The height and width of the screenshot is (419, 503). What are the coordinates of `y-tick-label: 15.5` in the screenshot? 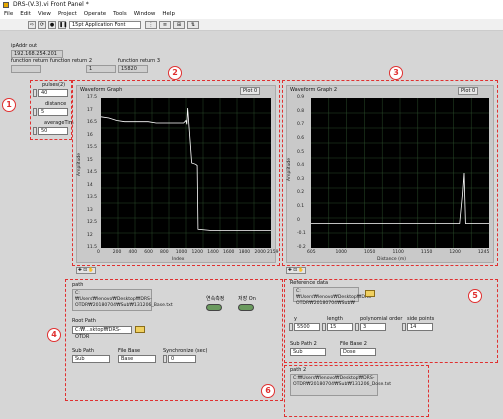 It's located at (92, 147).